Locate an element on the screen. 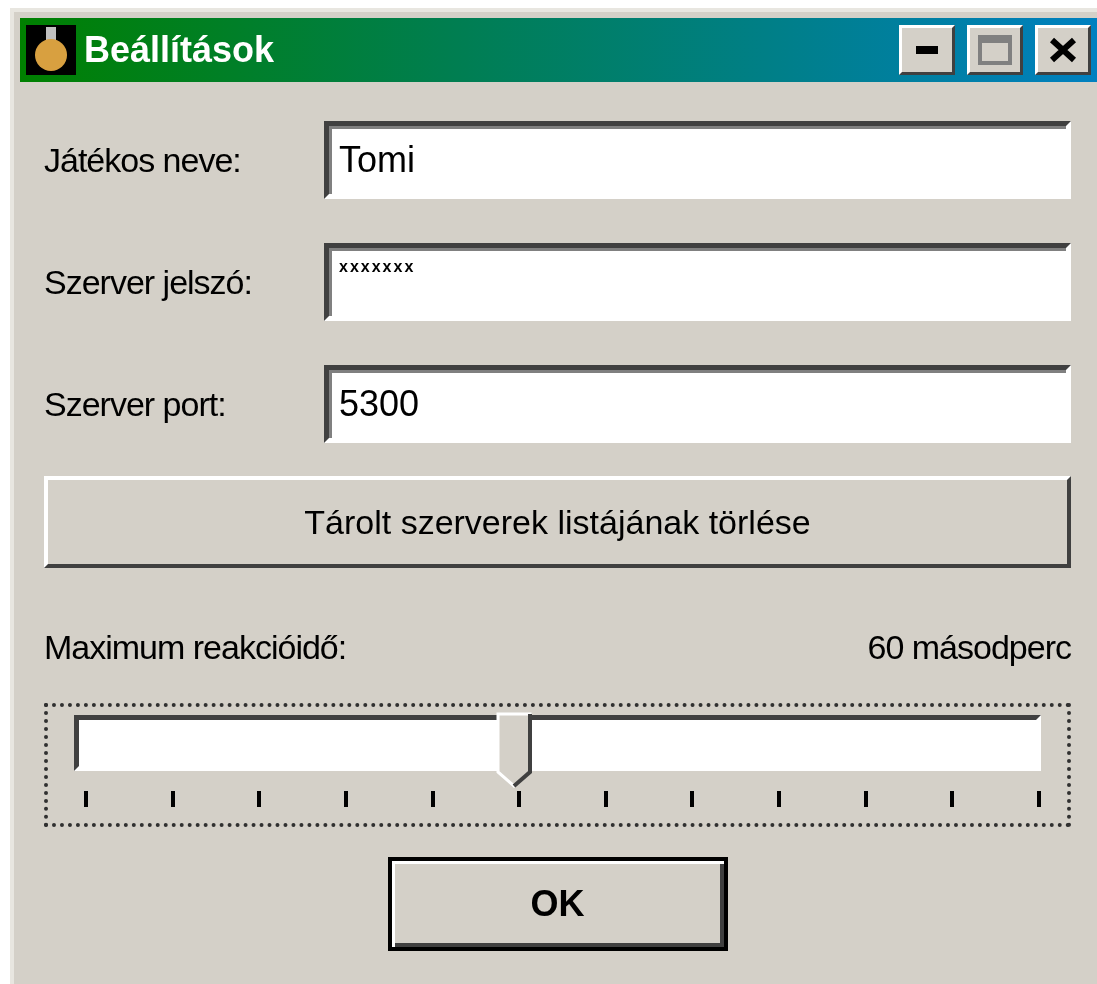 The width and height of the screenshot is (1097, 984). minimize-icon is located at coordinates (927, 50).